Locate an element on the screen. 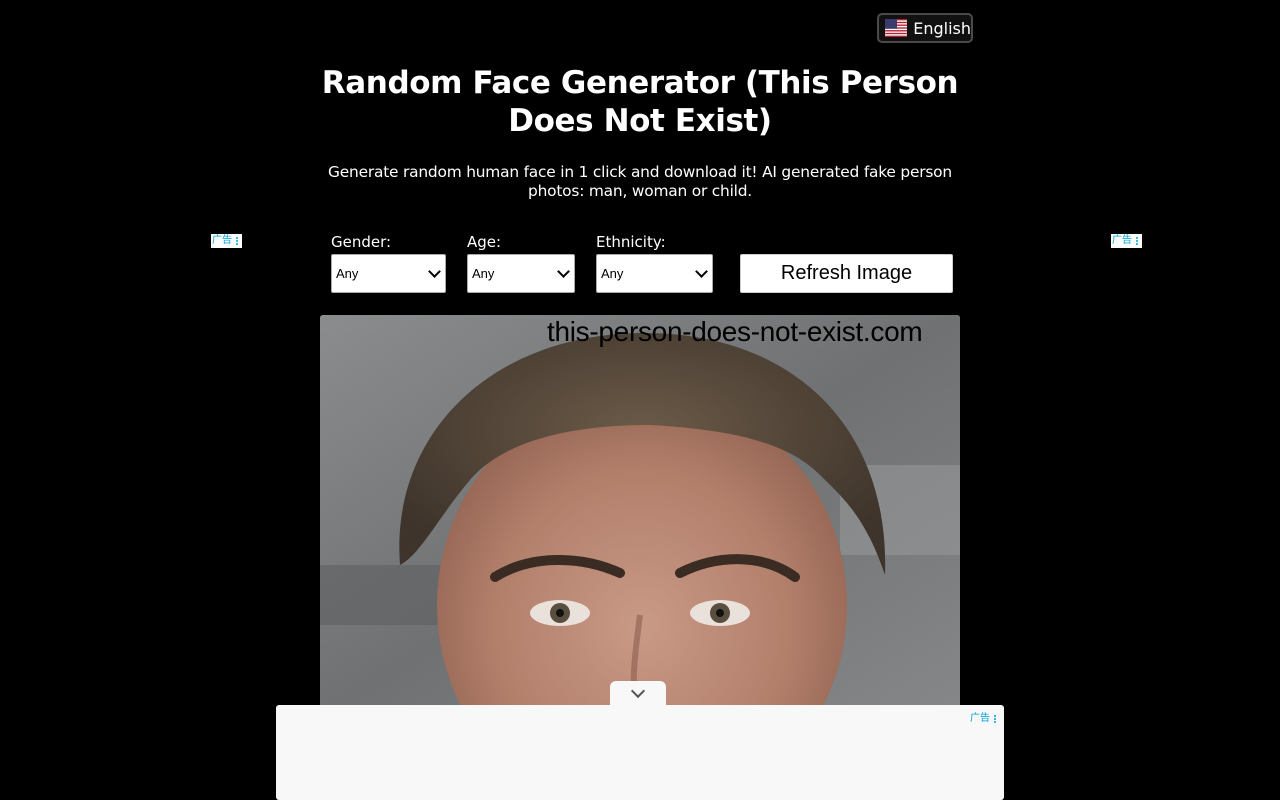 The height and width of the screenshot is (800, 1280). age-select-value: Any is located at coordinates (483, 273).